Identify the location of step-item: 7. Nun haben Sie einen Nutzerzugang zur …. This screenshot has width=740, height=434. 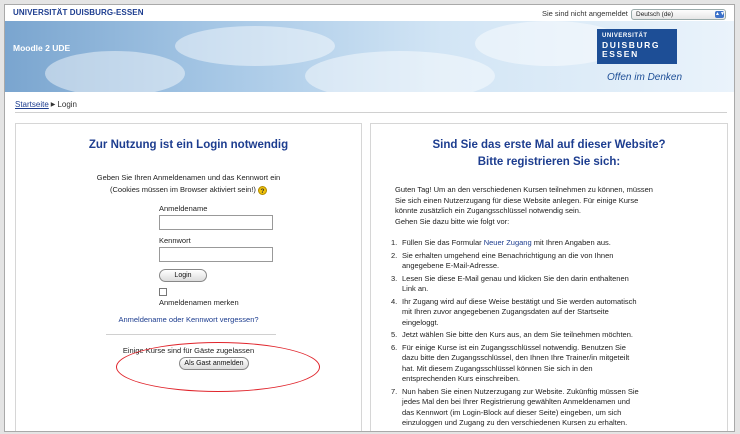
(547, 408).